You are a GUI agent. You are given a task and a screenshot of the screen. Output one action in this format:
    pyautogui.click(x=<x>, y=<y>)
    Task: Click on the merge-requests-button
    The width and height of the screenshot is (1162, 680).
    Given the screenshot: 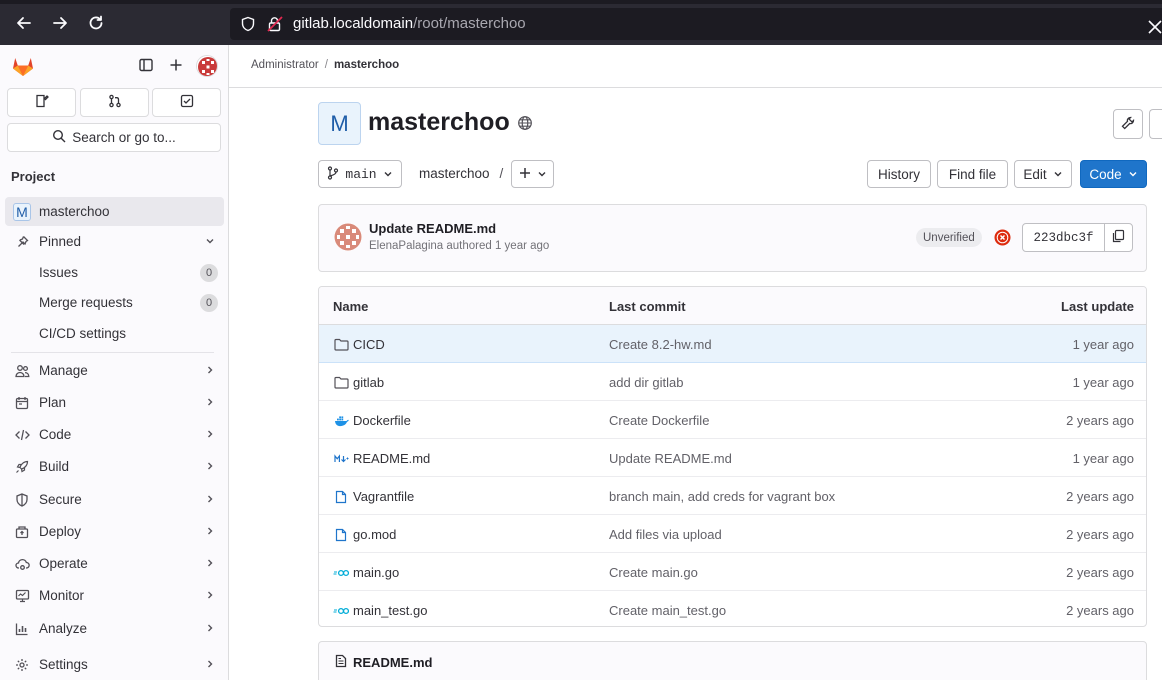 What is the action you would take?
    pyautogui.click(x=114, y=102)
    